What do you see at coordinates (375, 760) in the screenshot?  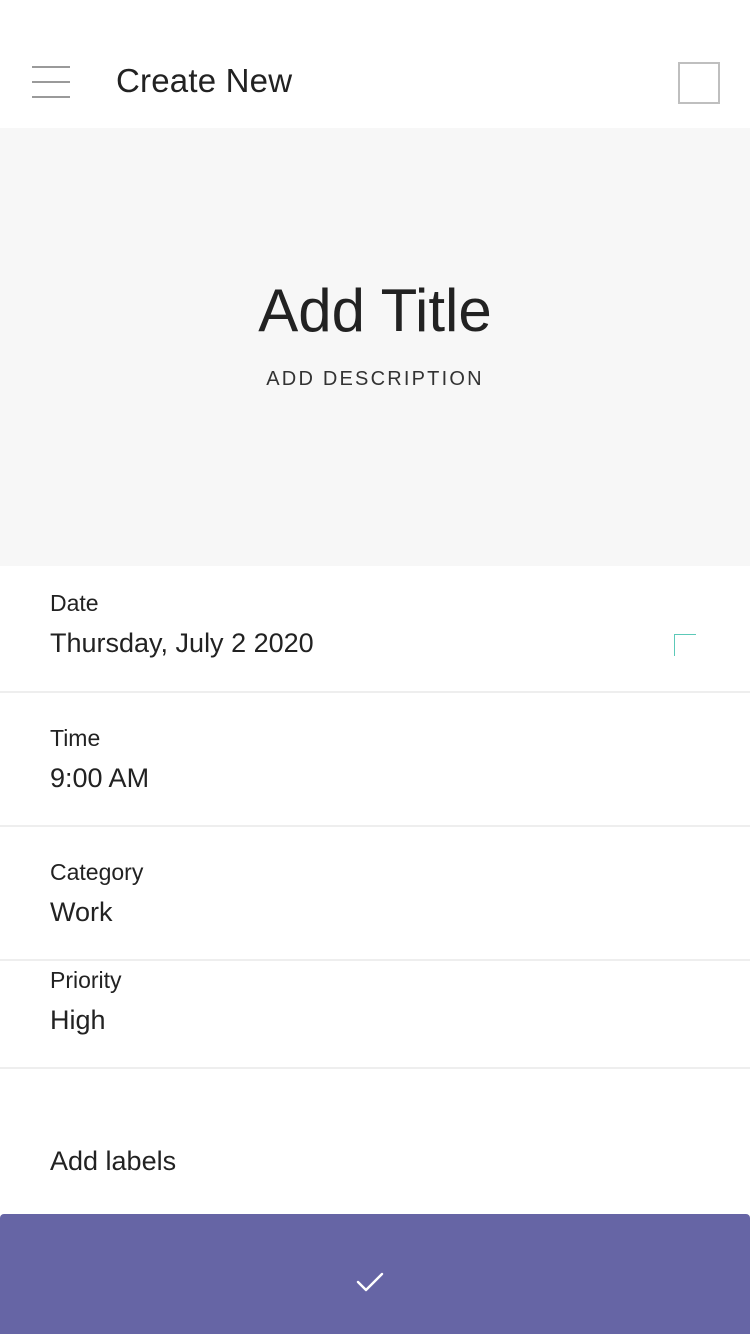 I see `time-field: Time 9:00 AM` at bounding box center [375, 760].